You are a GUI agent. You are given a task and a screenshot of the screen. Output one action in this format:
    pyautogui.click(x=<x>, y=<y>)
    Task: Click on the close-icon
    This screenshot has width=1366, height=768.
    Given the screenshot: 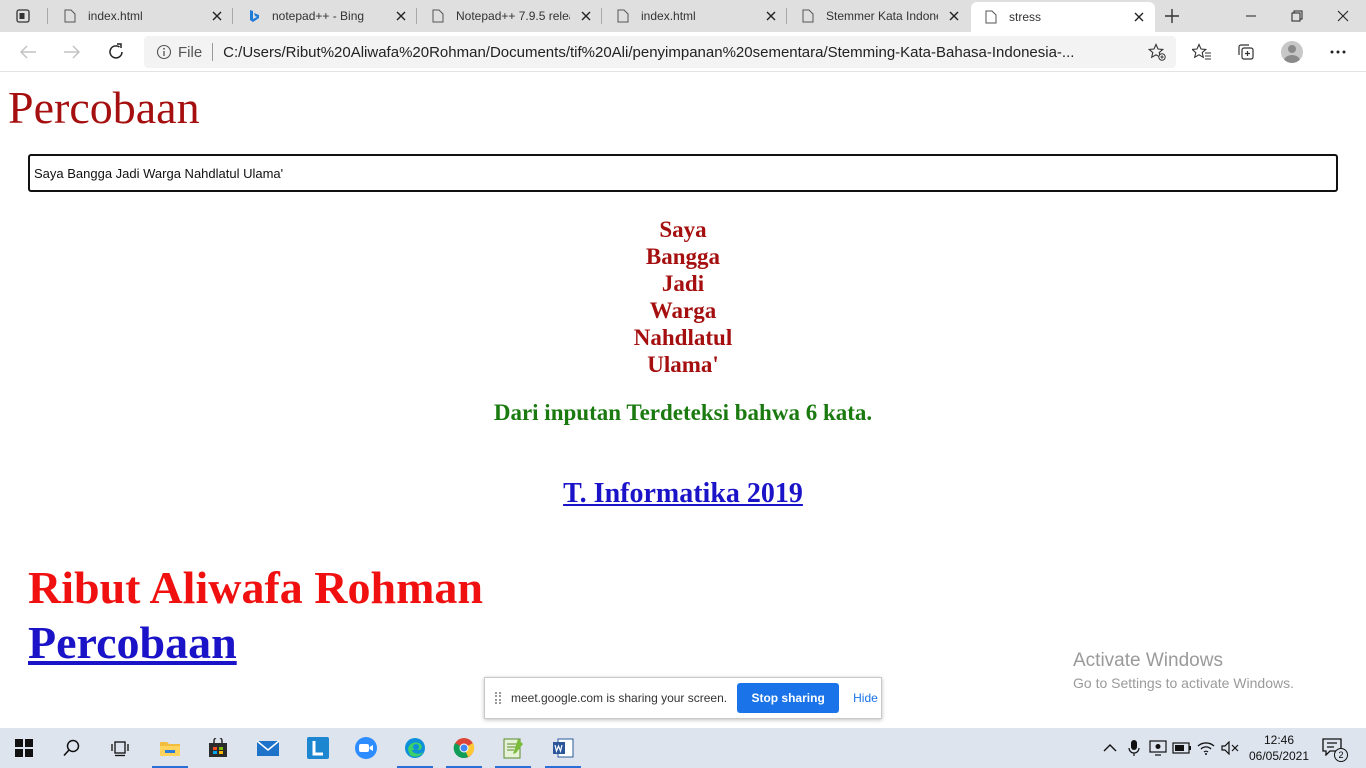 What is the action you would take?
    pyautogui.click(x=1343, y=16)
    